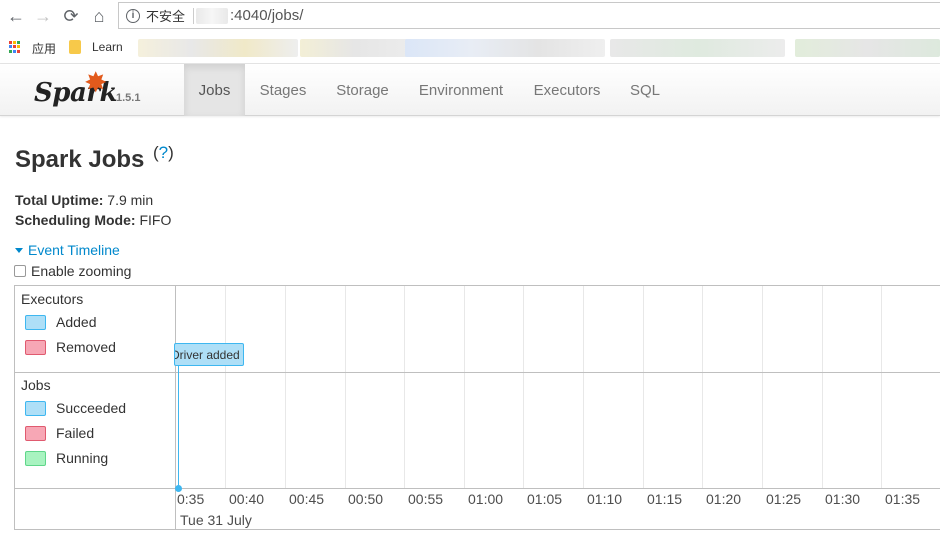 The width and height of the screenshot is (940, 533). What do you see at coordinates (43, 16) in the screenshot?
I see `forward-button: →` at bounding box center [43, 16].